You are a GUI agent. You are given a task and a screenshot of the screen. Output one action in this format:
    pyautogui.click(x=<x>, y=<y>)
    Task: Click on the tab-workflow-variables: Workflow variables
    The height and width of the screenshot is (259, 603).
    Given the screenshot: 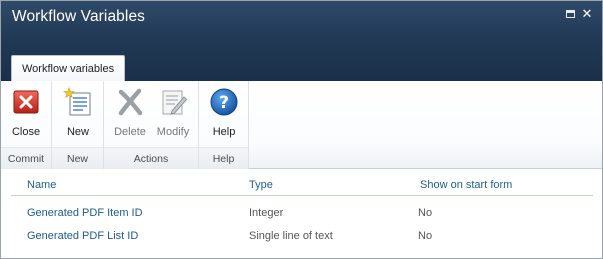 What is the action you would take?
    pyautogui.click(x=68, y=68)
    